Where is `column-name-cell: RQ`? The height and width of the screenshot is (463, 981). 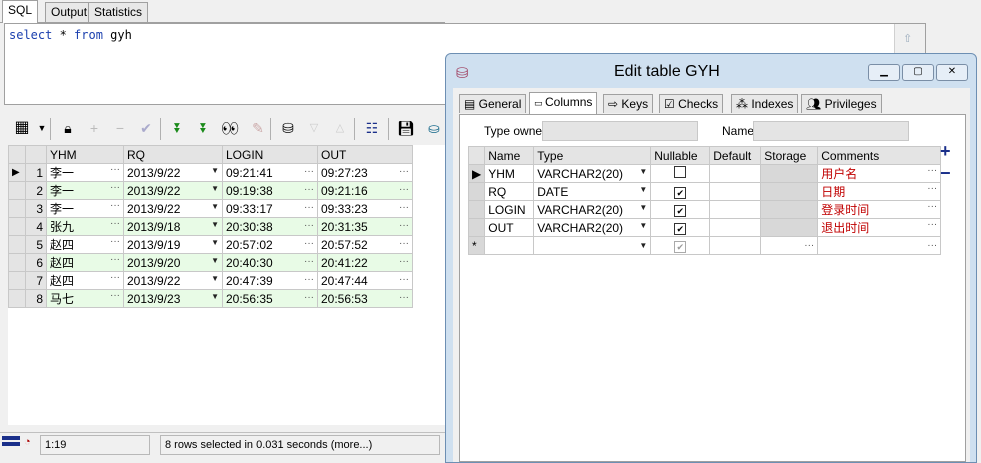
column-name-cell: RQ is located at coordinates (509, 191).